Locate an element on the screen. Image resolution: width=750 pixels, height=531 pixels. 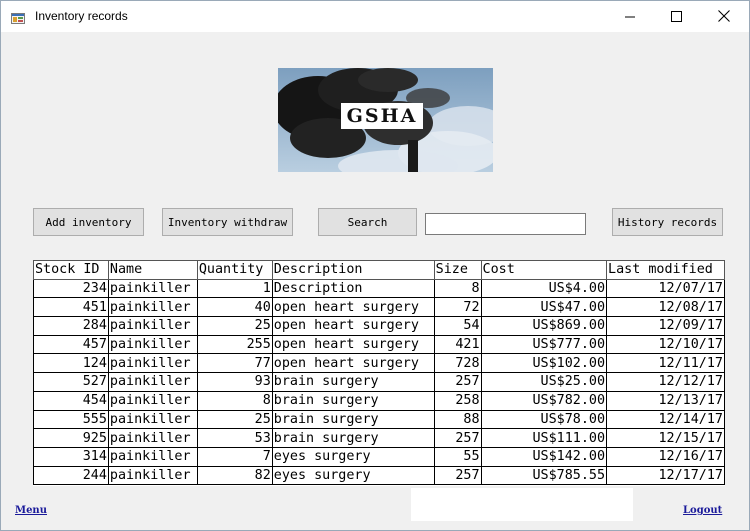
cell-stock-id: 234 is located at coordinates (71, 288).